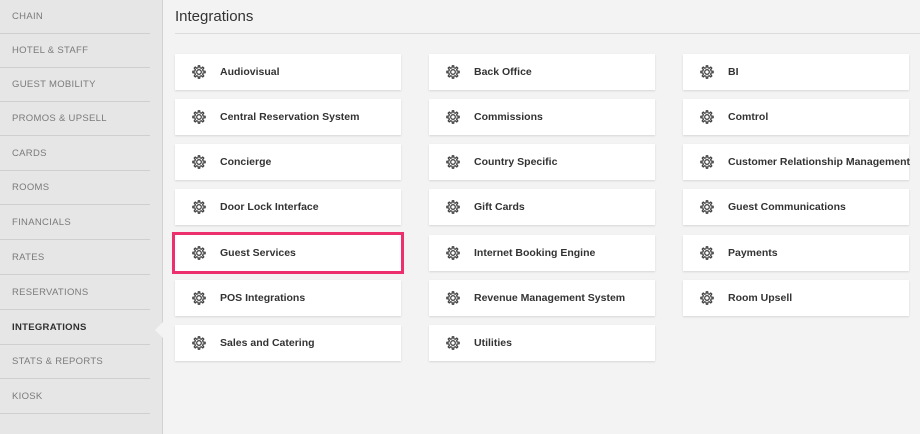 The height and width of the screenshot is (434, 920). What do you see at coordinates (263, 298) in the screenshot?
I see `integration-label: POS Integrations` at bounding box center [263, 298].